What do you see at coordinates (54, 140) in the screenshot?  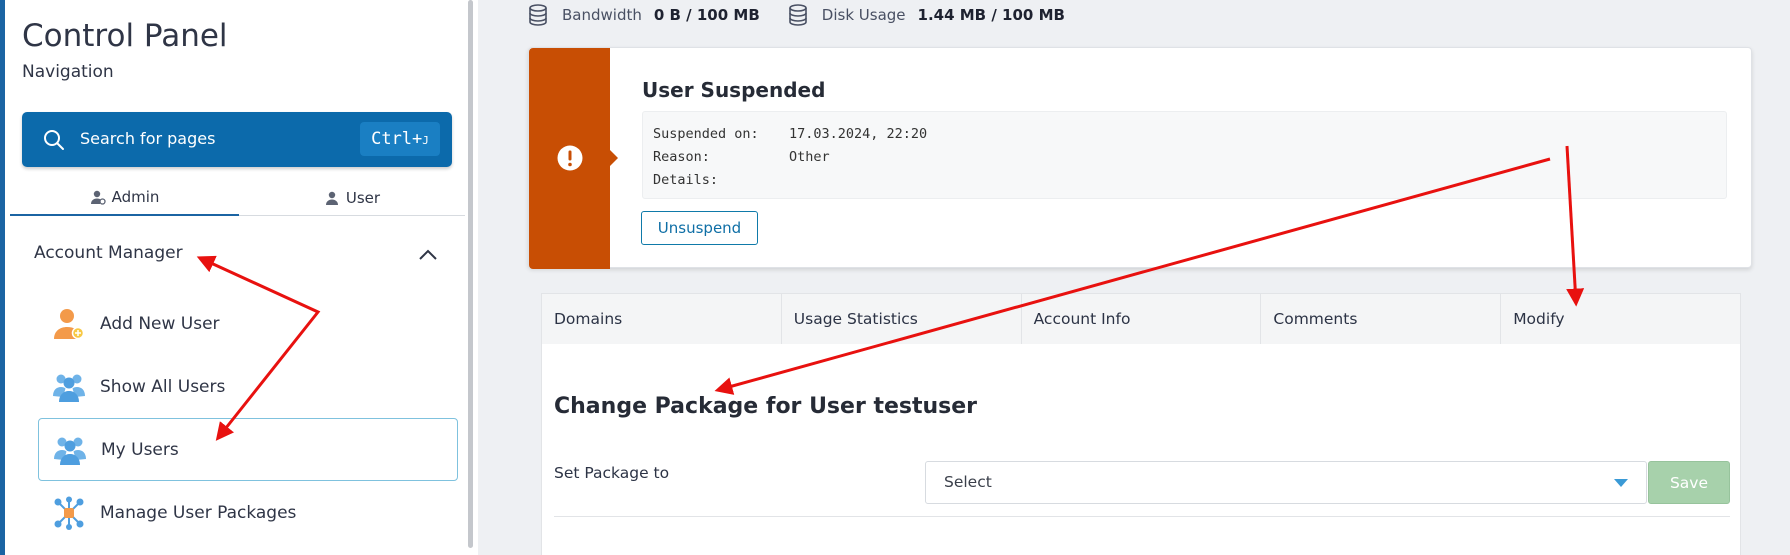 I see `search-icon` at bounding box center [54, 140].